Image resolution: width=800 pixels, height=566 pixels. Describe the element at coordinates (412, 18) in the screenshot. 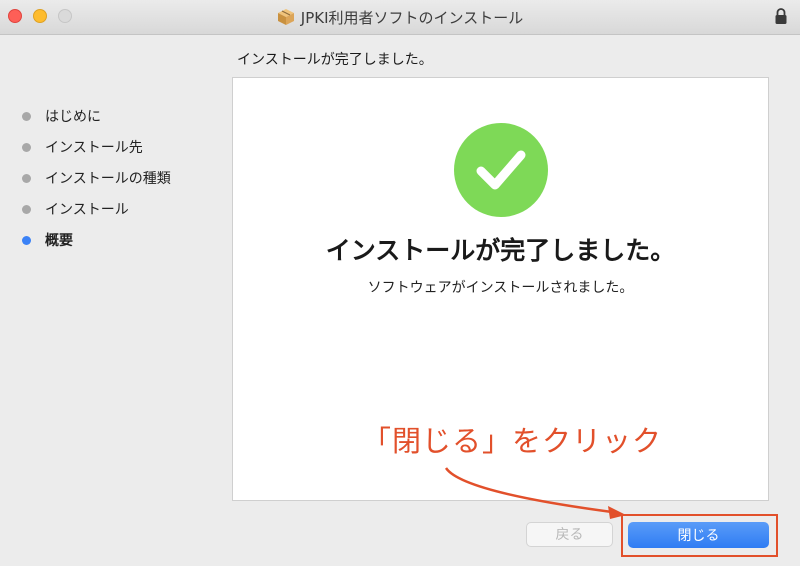

I see `window-title: JPKI利用者ソフトのインストール` at that location.